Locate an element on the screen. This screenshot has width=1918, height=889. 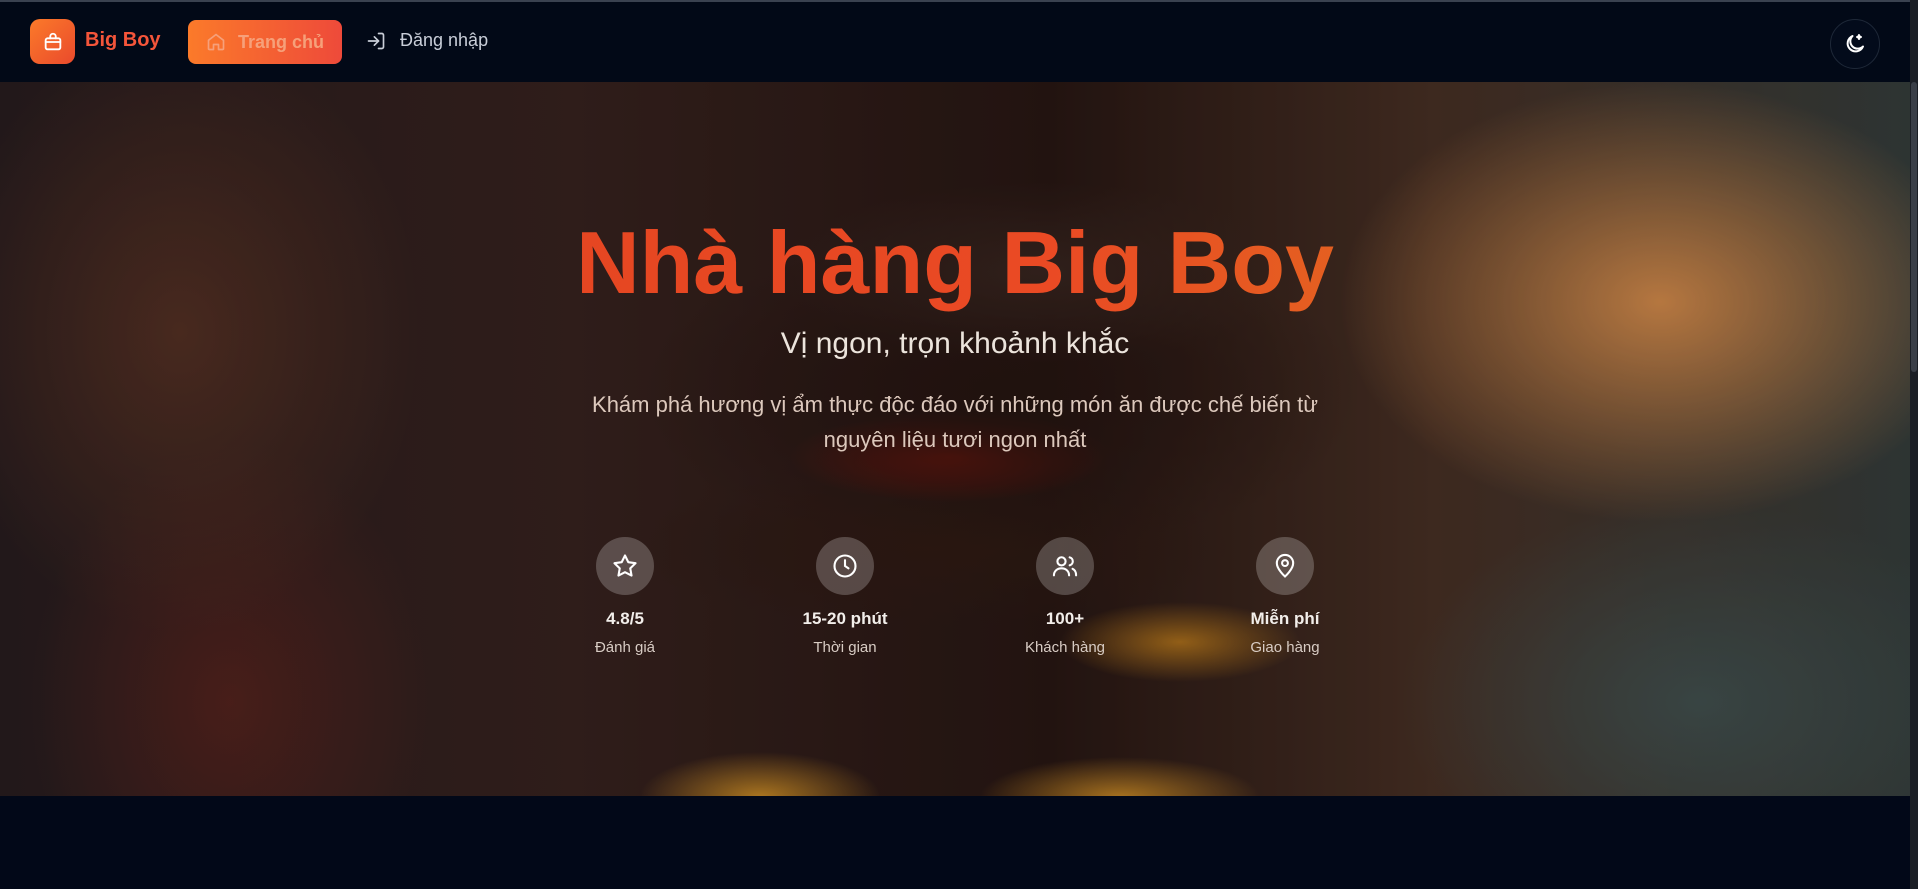
stat-label: Thời gian is located at coordinates (845, 647).